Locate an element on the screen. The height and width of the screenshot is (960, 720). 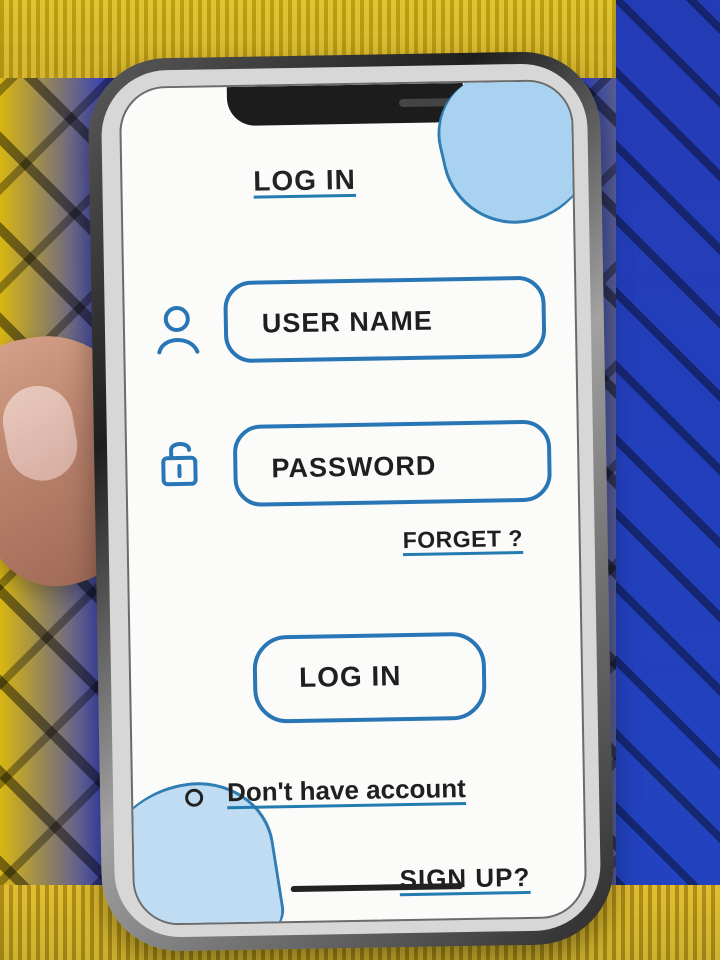
user-icon is located at coordinates (178, 330).